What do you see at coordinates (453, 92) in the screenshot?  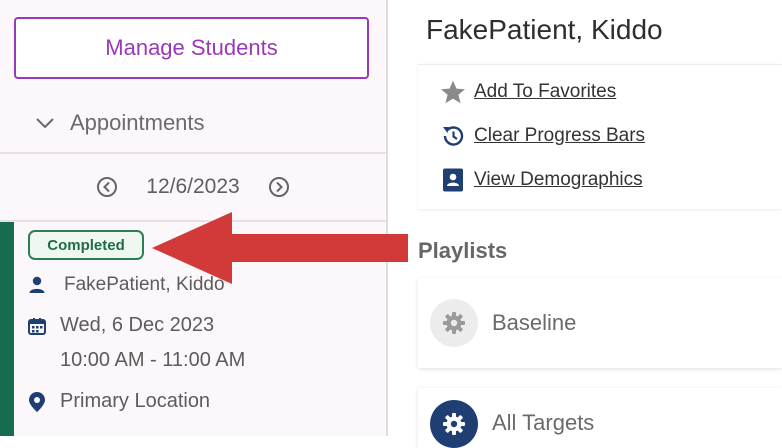 I see `star-icon` at bounding box center [453, 92].